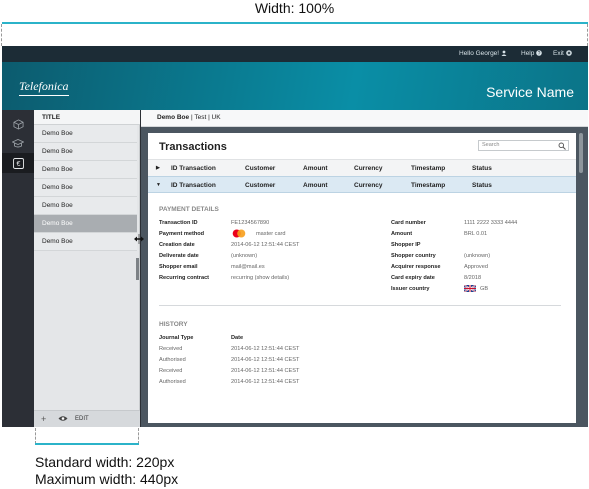  Describe the element at coordinates (179, 256) in the screenshot. I see `detail-label: Deliverate date` at that location.